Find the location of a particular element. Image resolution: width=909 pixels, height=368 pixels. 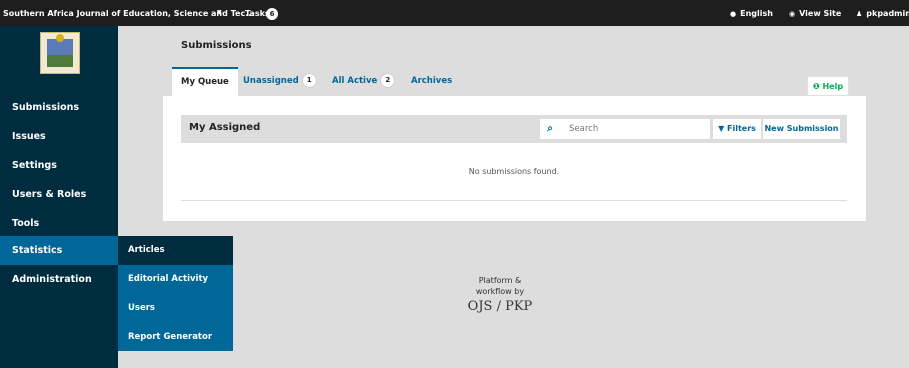

page-title: Submissions is located at coordinates (216, 45).